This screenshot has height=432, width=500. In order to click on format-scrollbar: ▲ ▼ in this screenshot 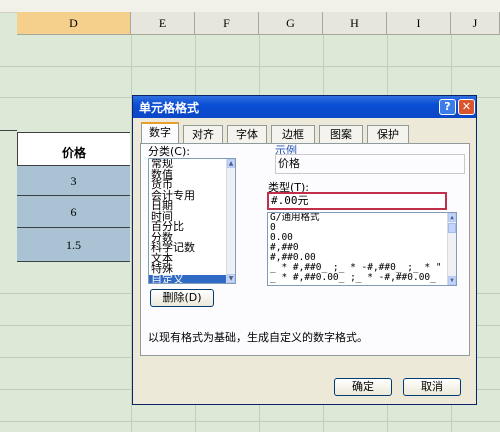, I will do `click(451, 249)`.